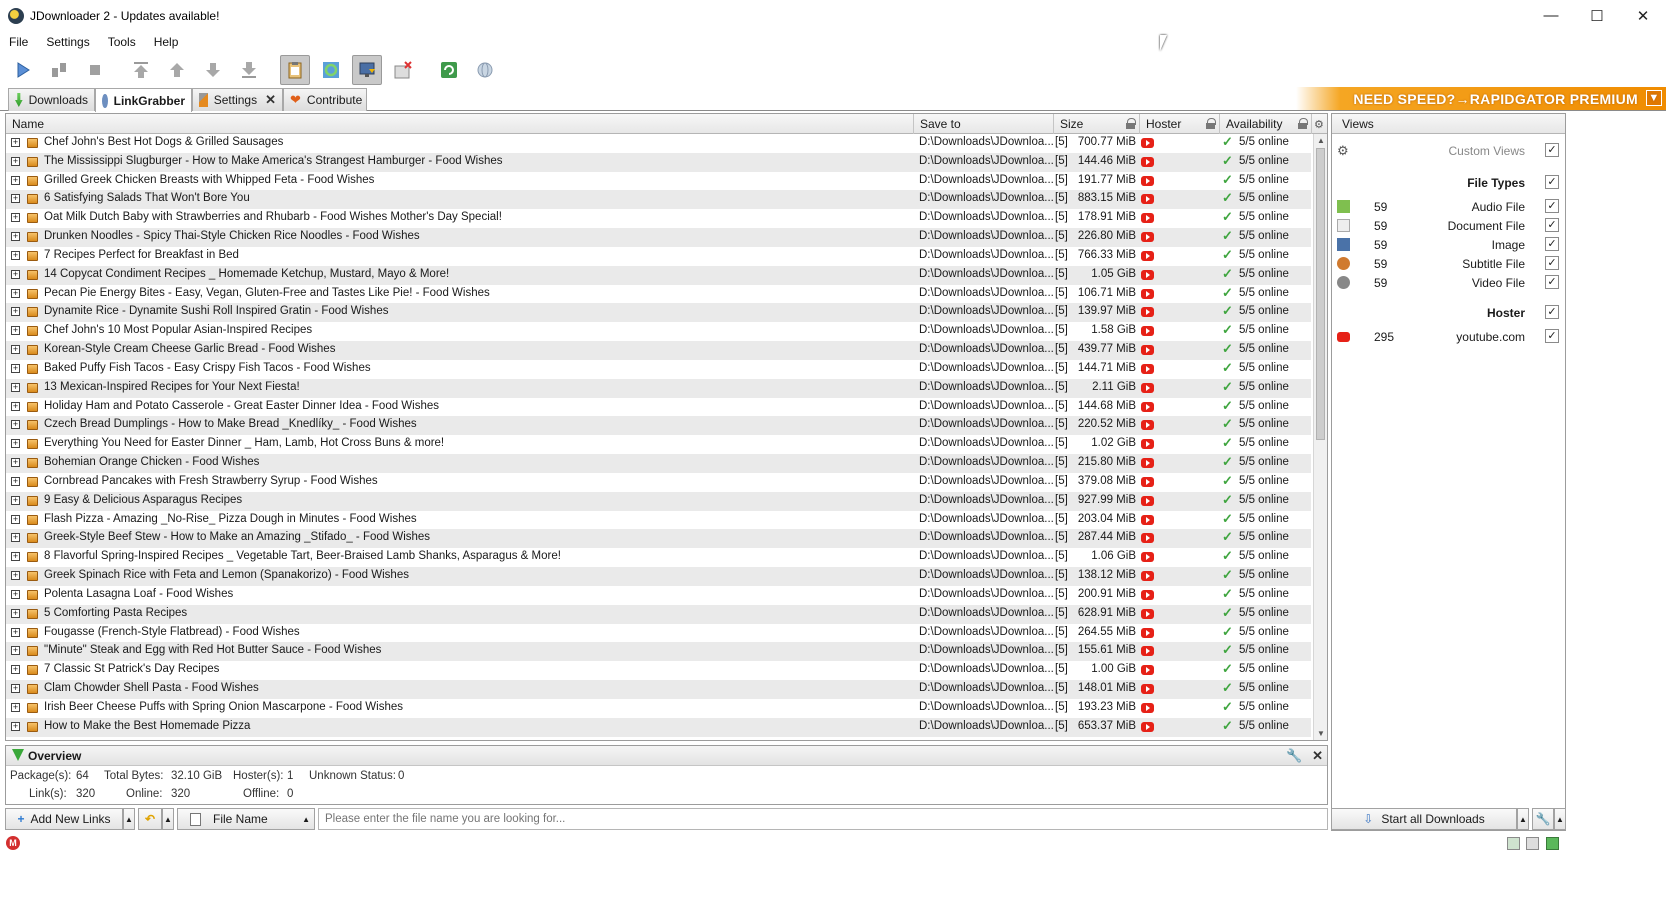 Image resolution: width=1666 pixels, height=907 pixels. I want to click on pause-downloads-button, so click(59, 70).